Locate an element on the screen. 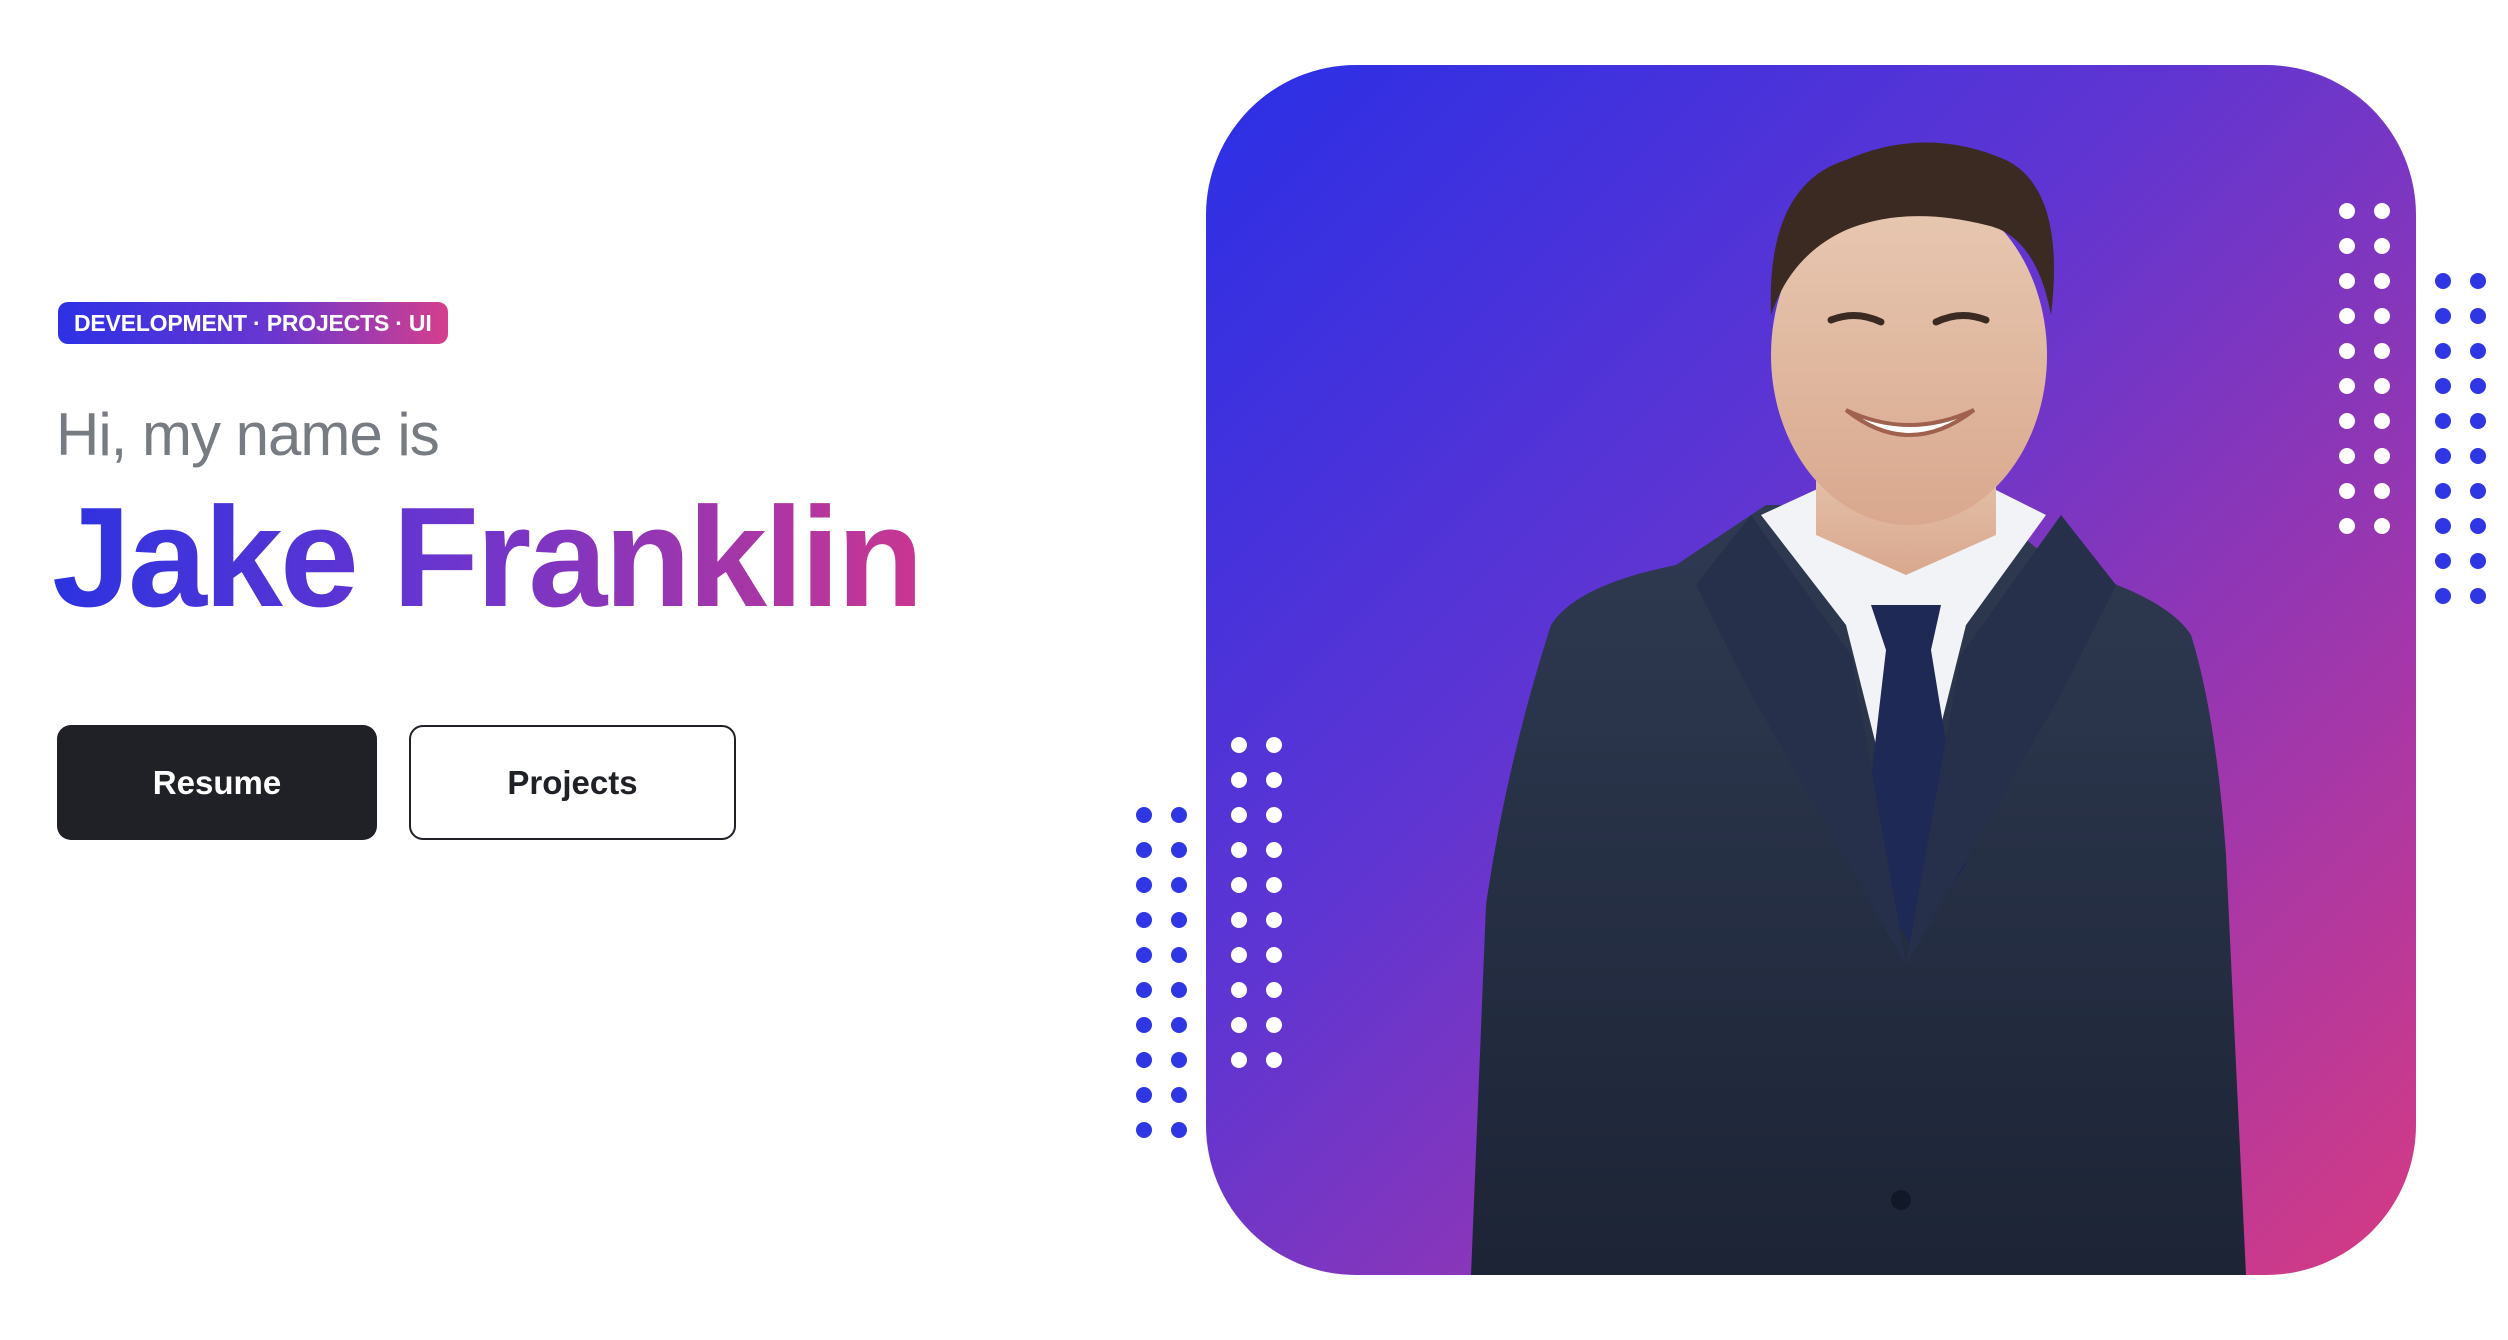  resume-button: Resume is located at coordinates (217, 782).